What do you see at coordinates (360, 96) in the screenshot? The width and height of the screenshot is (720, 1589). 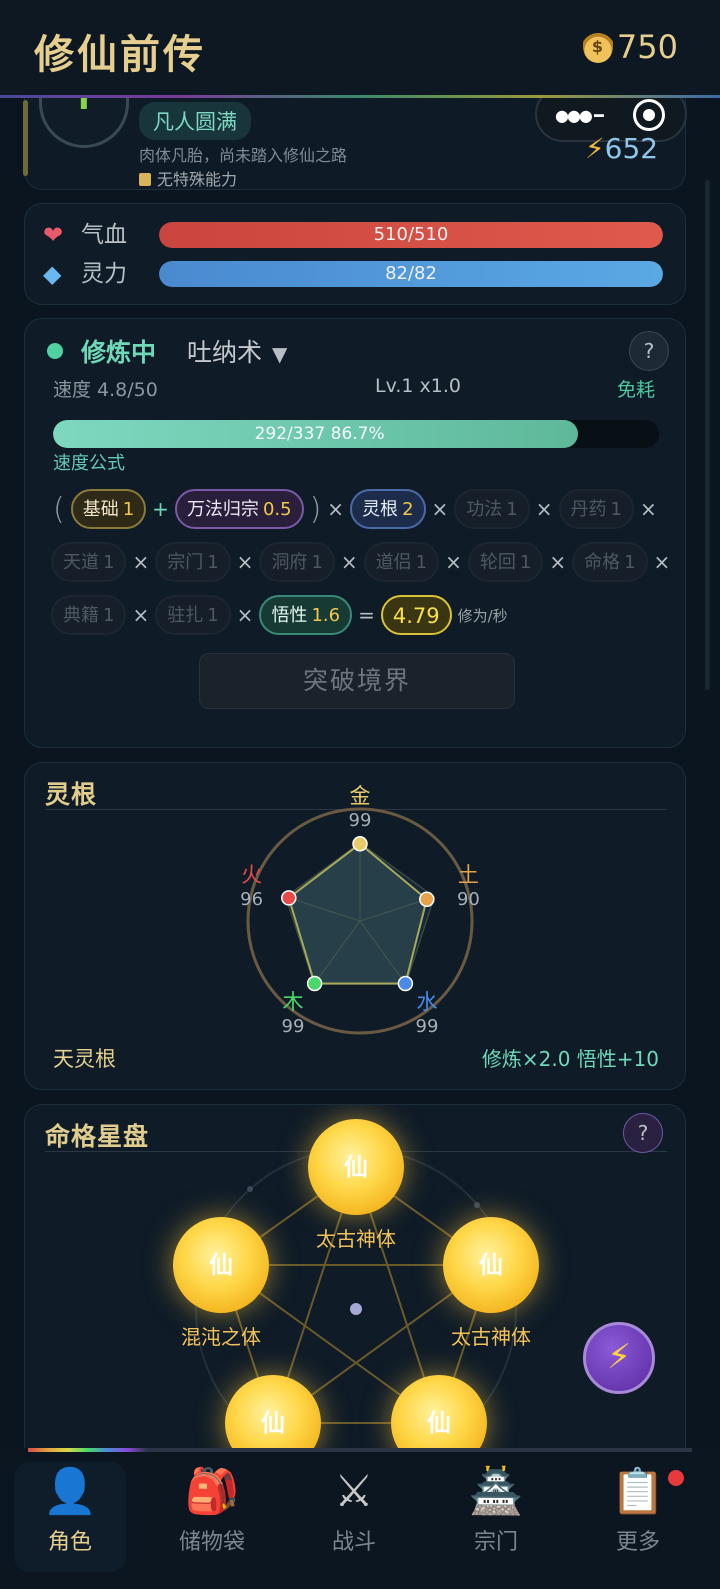 I see `header-divider` at bounding box center [360, 96].